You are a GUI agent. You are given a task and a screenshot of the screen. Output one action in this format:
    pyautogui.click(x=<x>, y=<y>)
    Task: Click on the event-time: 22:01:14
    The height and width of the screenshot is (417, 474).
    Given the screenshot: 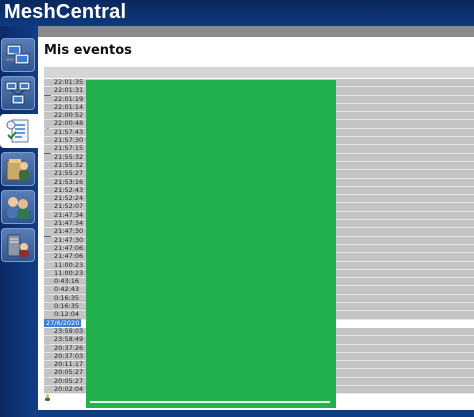 What is the action you would take?
    pyautogui.click(x=69, y=106)
    